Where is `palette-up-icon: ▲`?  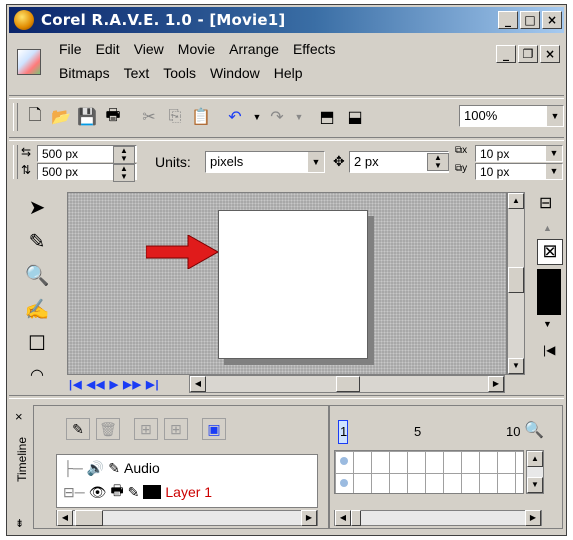 palette-up-icon: ▲ is located at coordinates (547, 228).